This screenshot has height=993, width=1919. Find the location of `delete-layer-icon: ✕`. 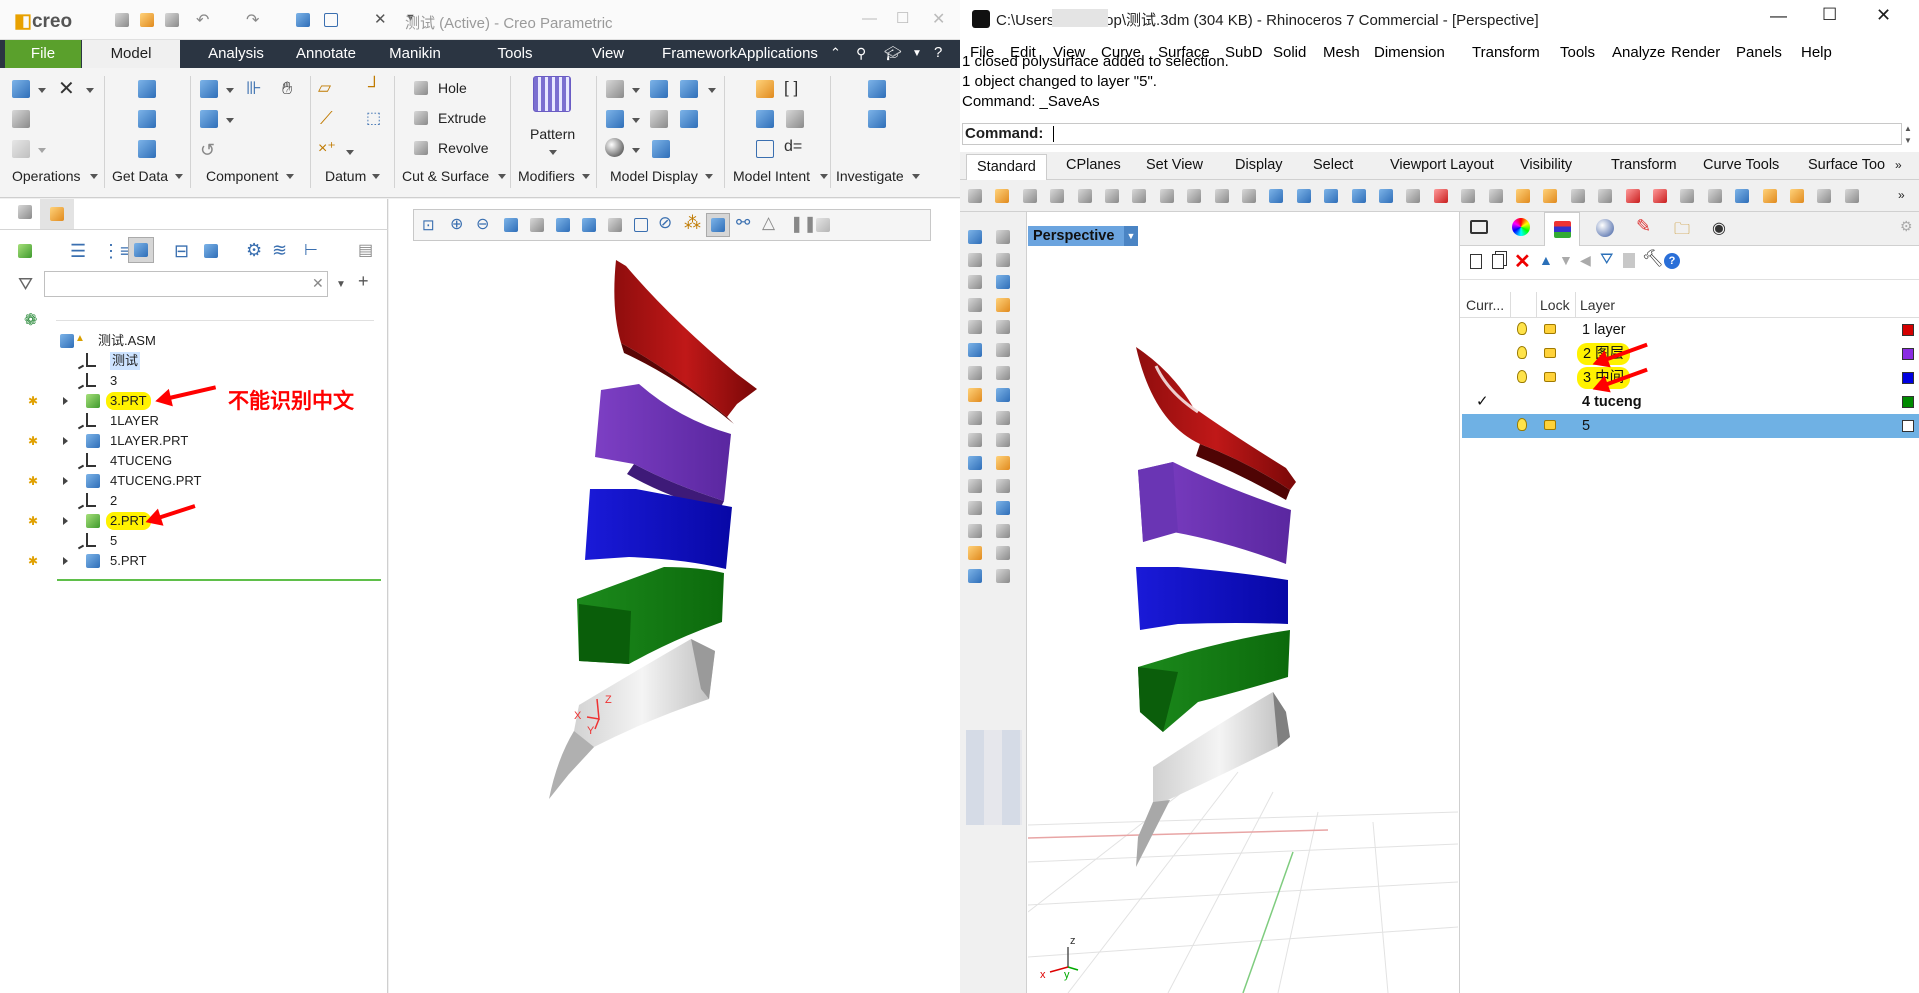

delete-layer-icon: ✕ is located at coordinates (1522, 261).